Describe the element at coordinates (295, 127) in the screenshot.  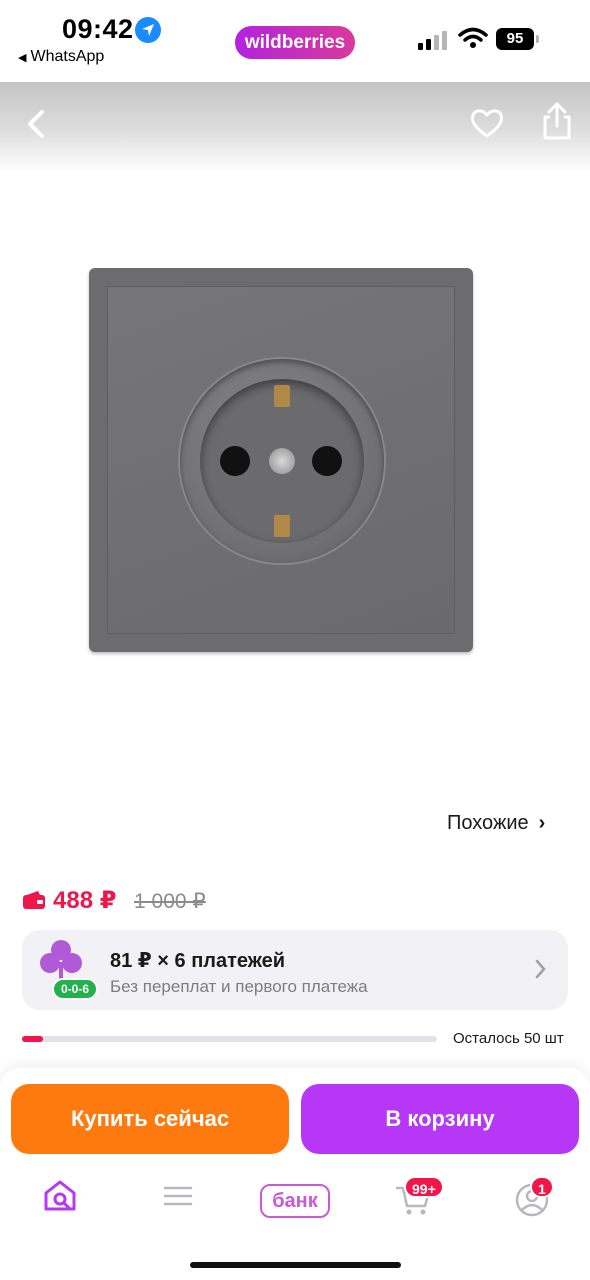
I see `product-header` at that location.